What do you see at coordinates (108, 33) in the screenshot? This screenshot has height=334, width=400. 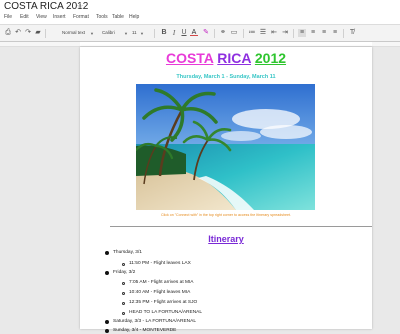 I see `font-select: Calibri` at bounding box center [108, 33].